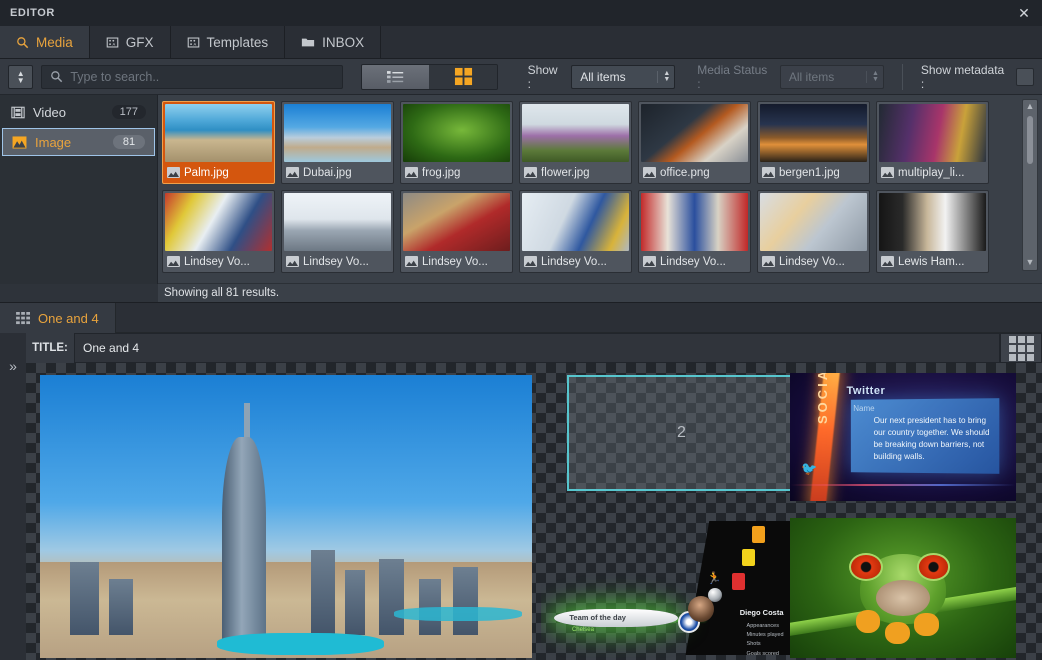 Image resolution: width=1042 pixels, height=660 pixels. What do you see at coordinates (115, 76) in the screenshot?
I see `search-placeholder: Type to search..` at bounding box center [115, 76].